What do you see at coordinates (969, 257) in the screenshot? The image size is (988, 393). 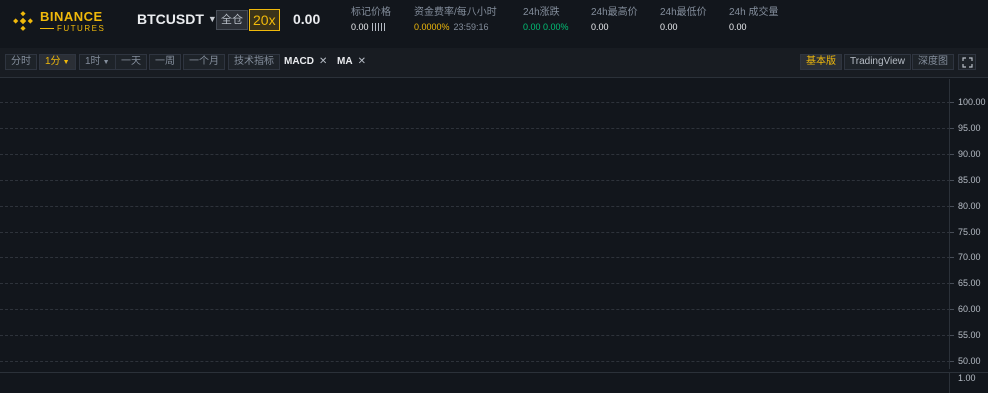 I see `y-axis-label: 70.00` at bounding box center [969, 257].